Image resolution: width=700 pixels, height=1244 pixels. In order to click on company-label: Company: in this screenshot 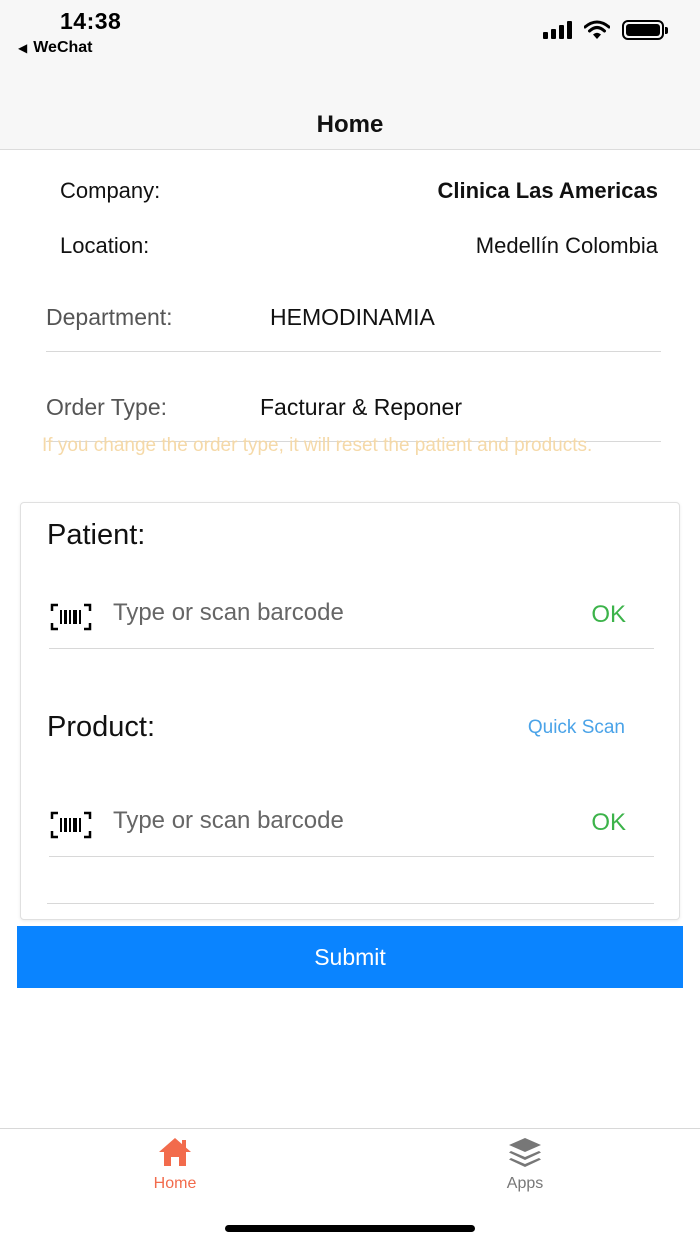, I will do `click(110, 190)`.